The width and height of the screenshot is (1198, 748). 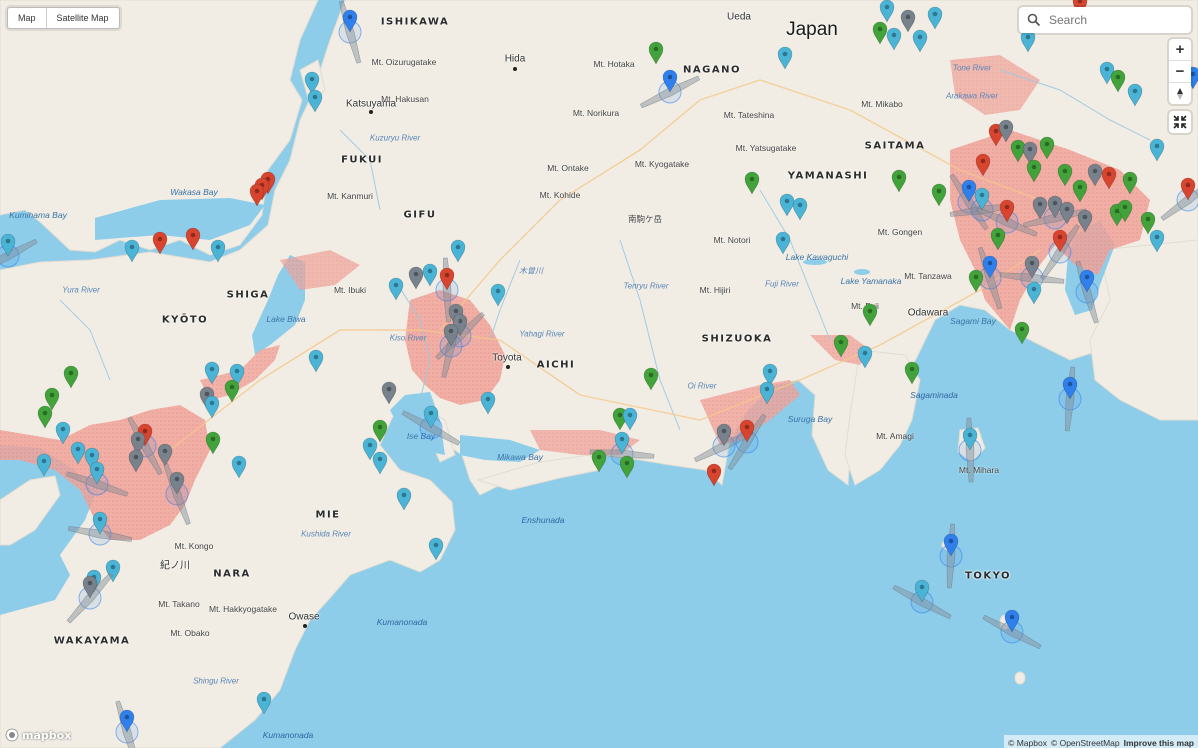 I want to click on satellite-map-button: Satellite Map, so click(x=82, y=18).